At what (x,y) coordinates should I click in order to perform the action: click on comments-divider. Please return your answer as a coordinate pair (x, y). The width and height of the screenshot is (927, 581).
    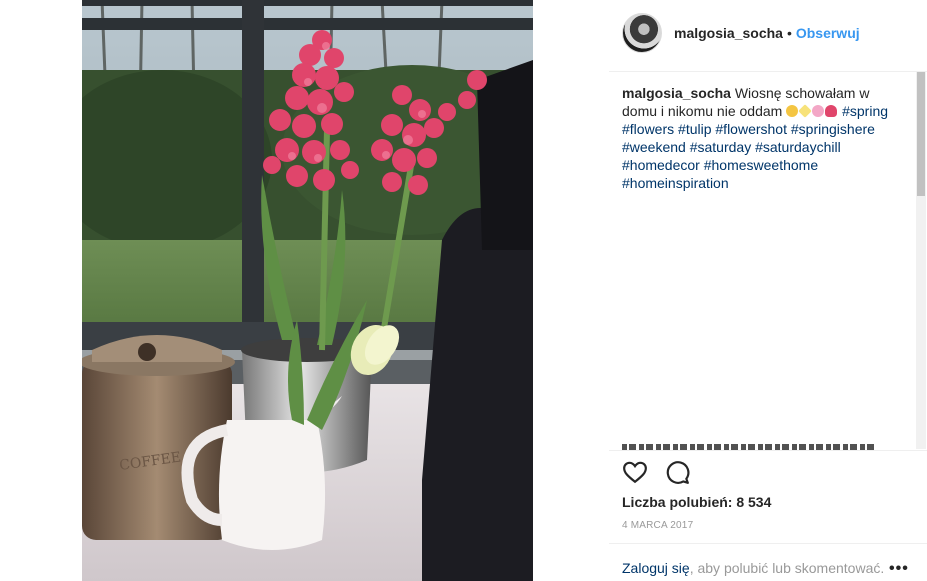
    Looking at the image, I should click on (768, 450).